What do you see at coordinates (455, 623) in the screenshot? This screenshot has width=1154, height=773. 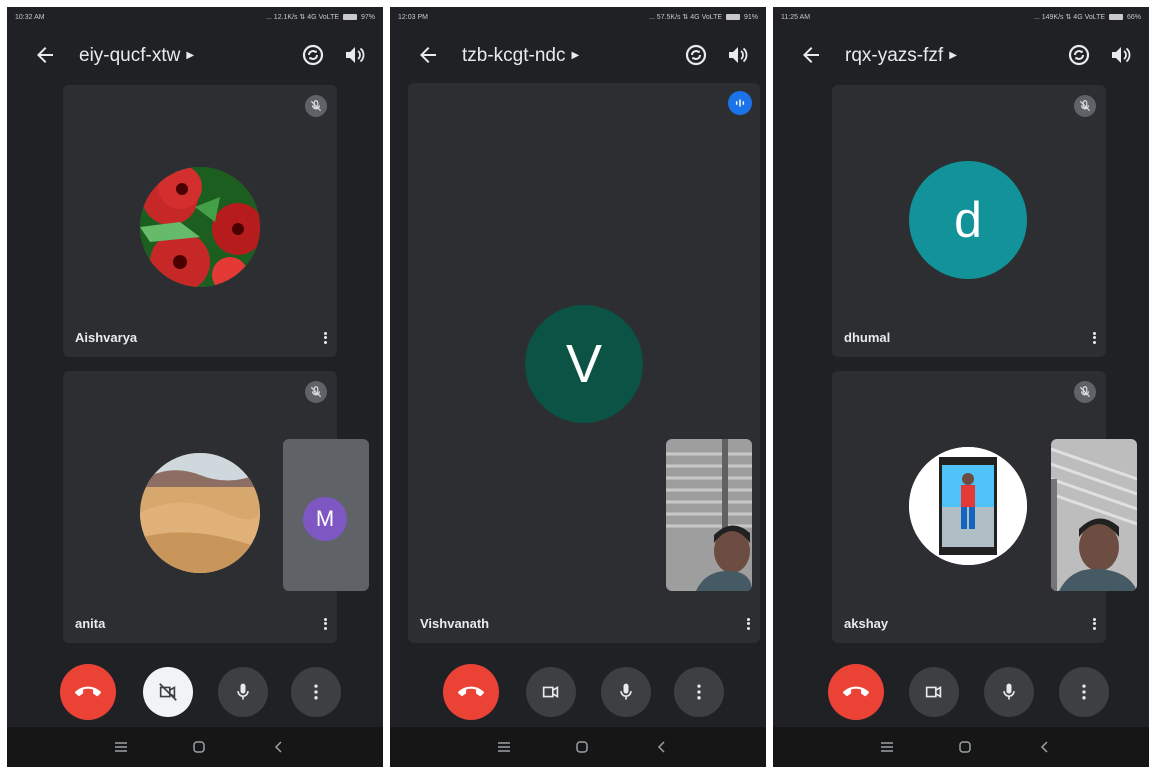 I see `participant-name: Vishvanath` at bounding box center [455, 623].